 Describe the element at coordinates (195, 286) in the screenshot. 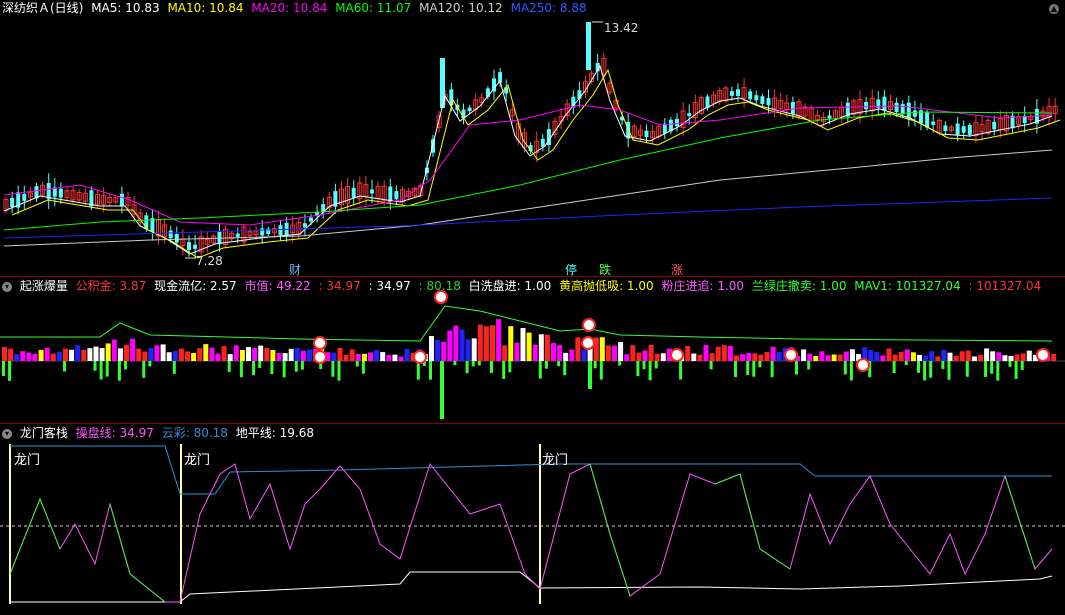

I see `indicator-field: 现金流亿: 2.57` at that location.